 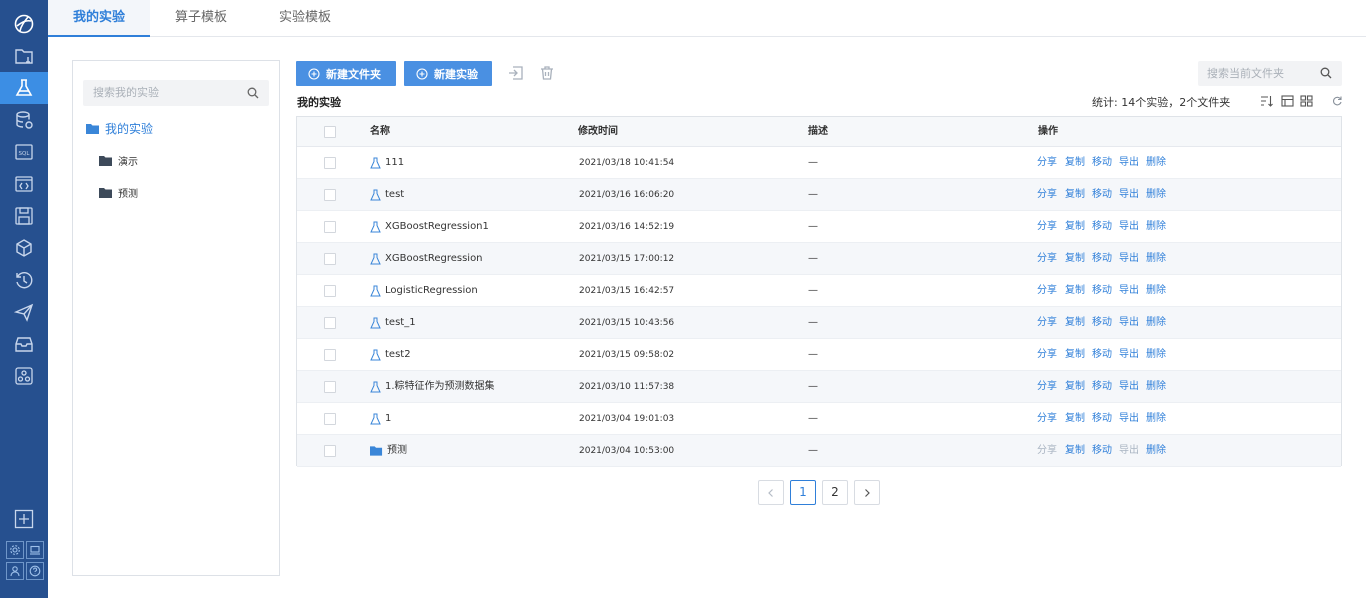 I want to click on row-name: XGBoostRegression, so click(x=426, y=259).